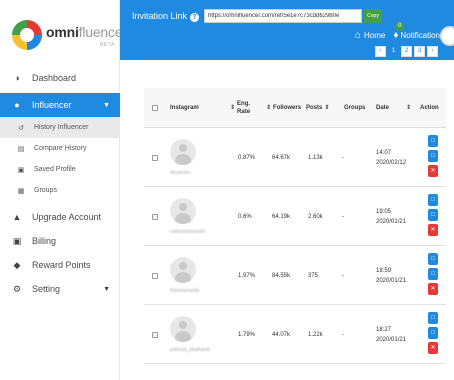  I want to click on lock-icon: ▣, so click(21, 170).